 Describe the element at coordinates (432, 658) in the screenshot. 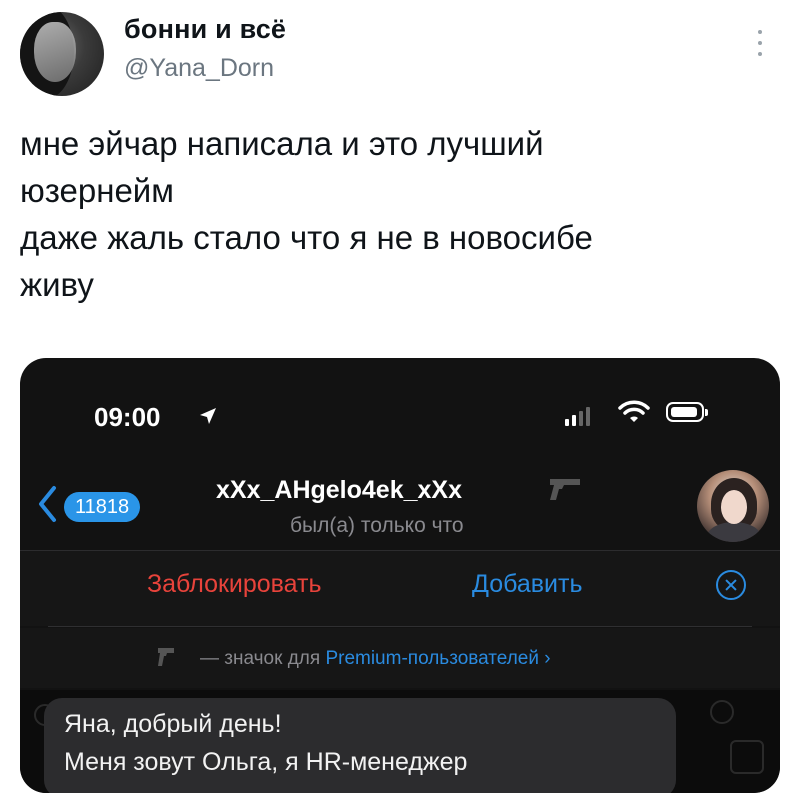

I see `premium-link: Premium-пользователей` at that location.